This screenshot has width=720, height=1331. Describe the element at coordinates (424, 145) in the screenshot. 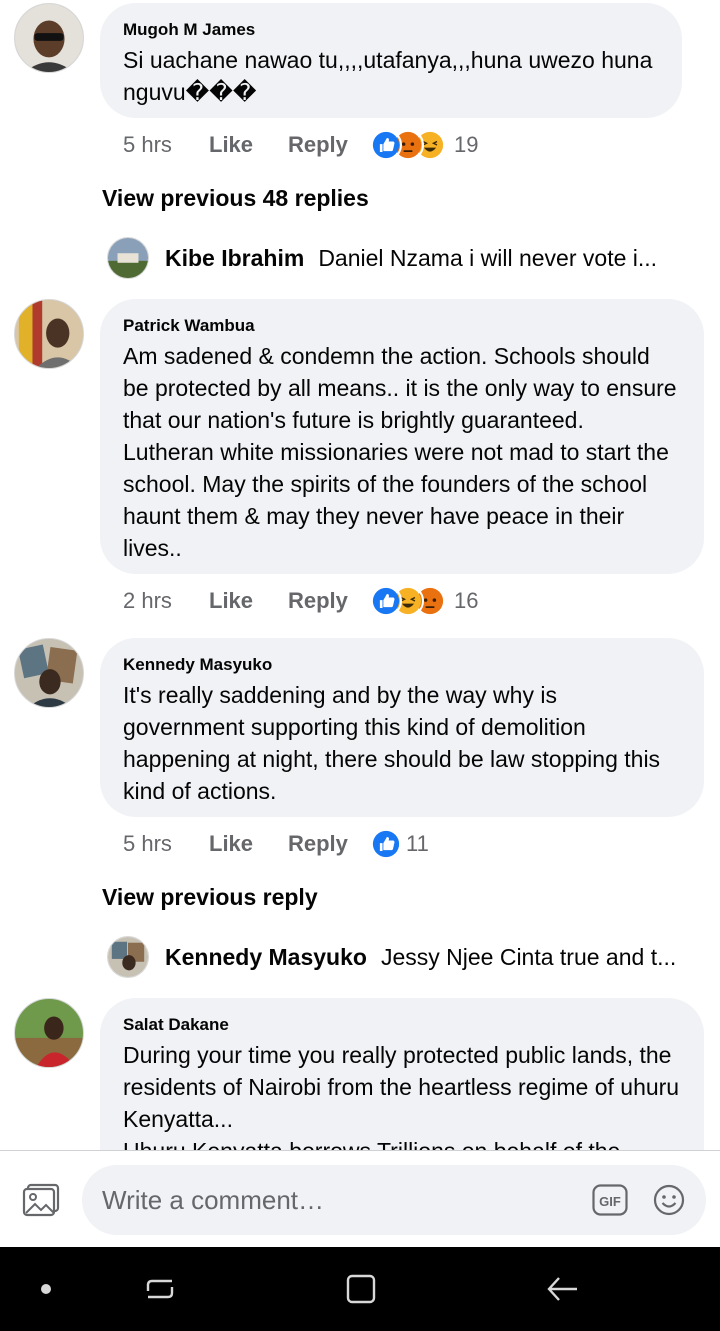

I see `reactions-summary: 19` at that location.